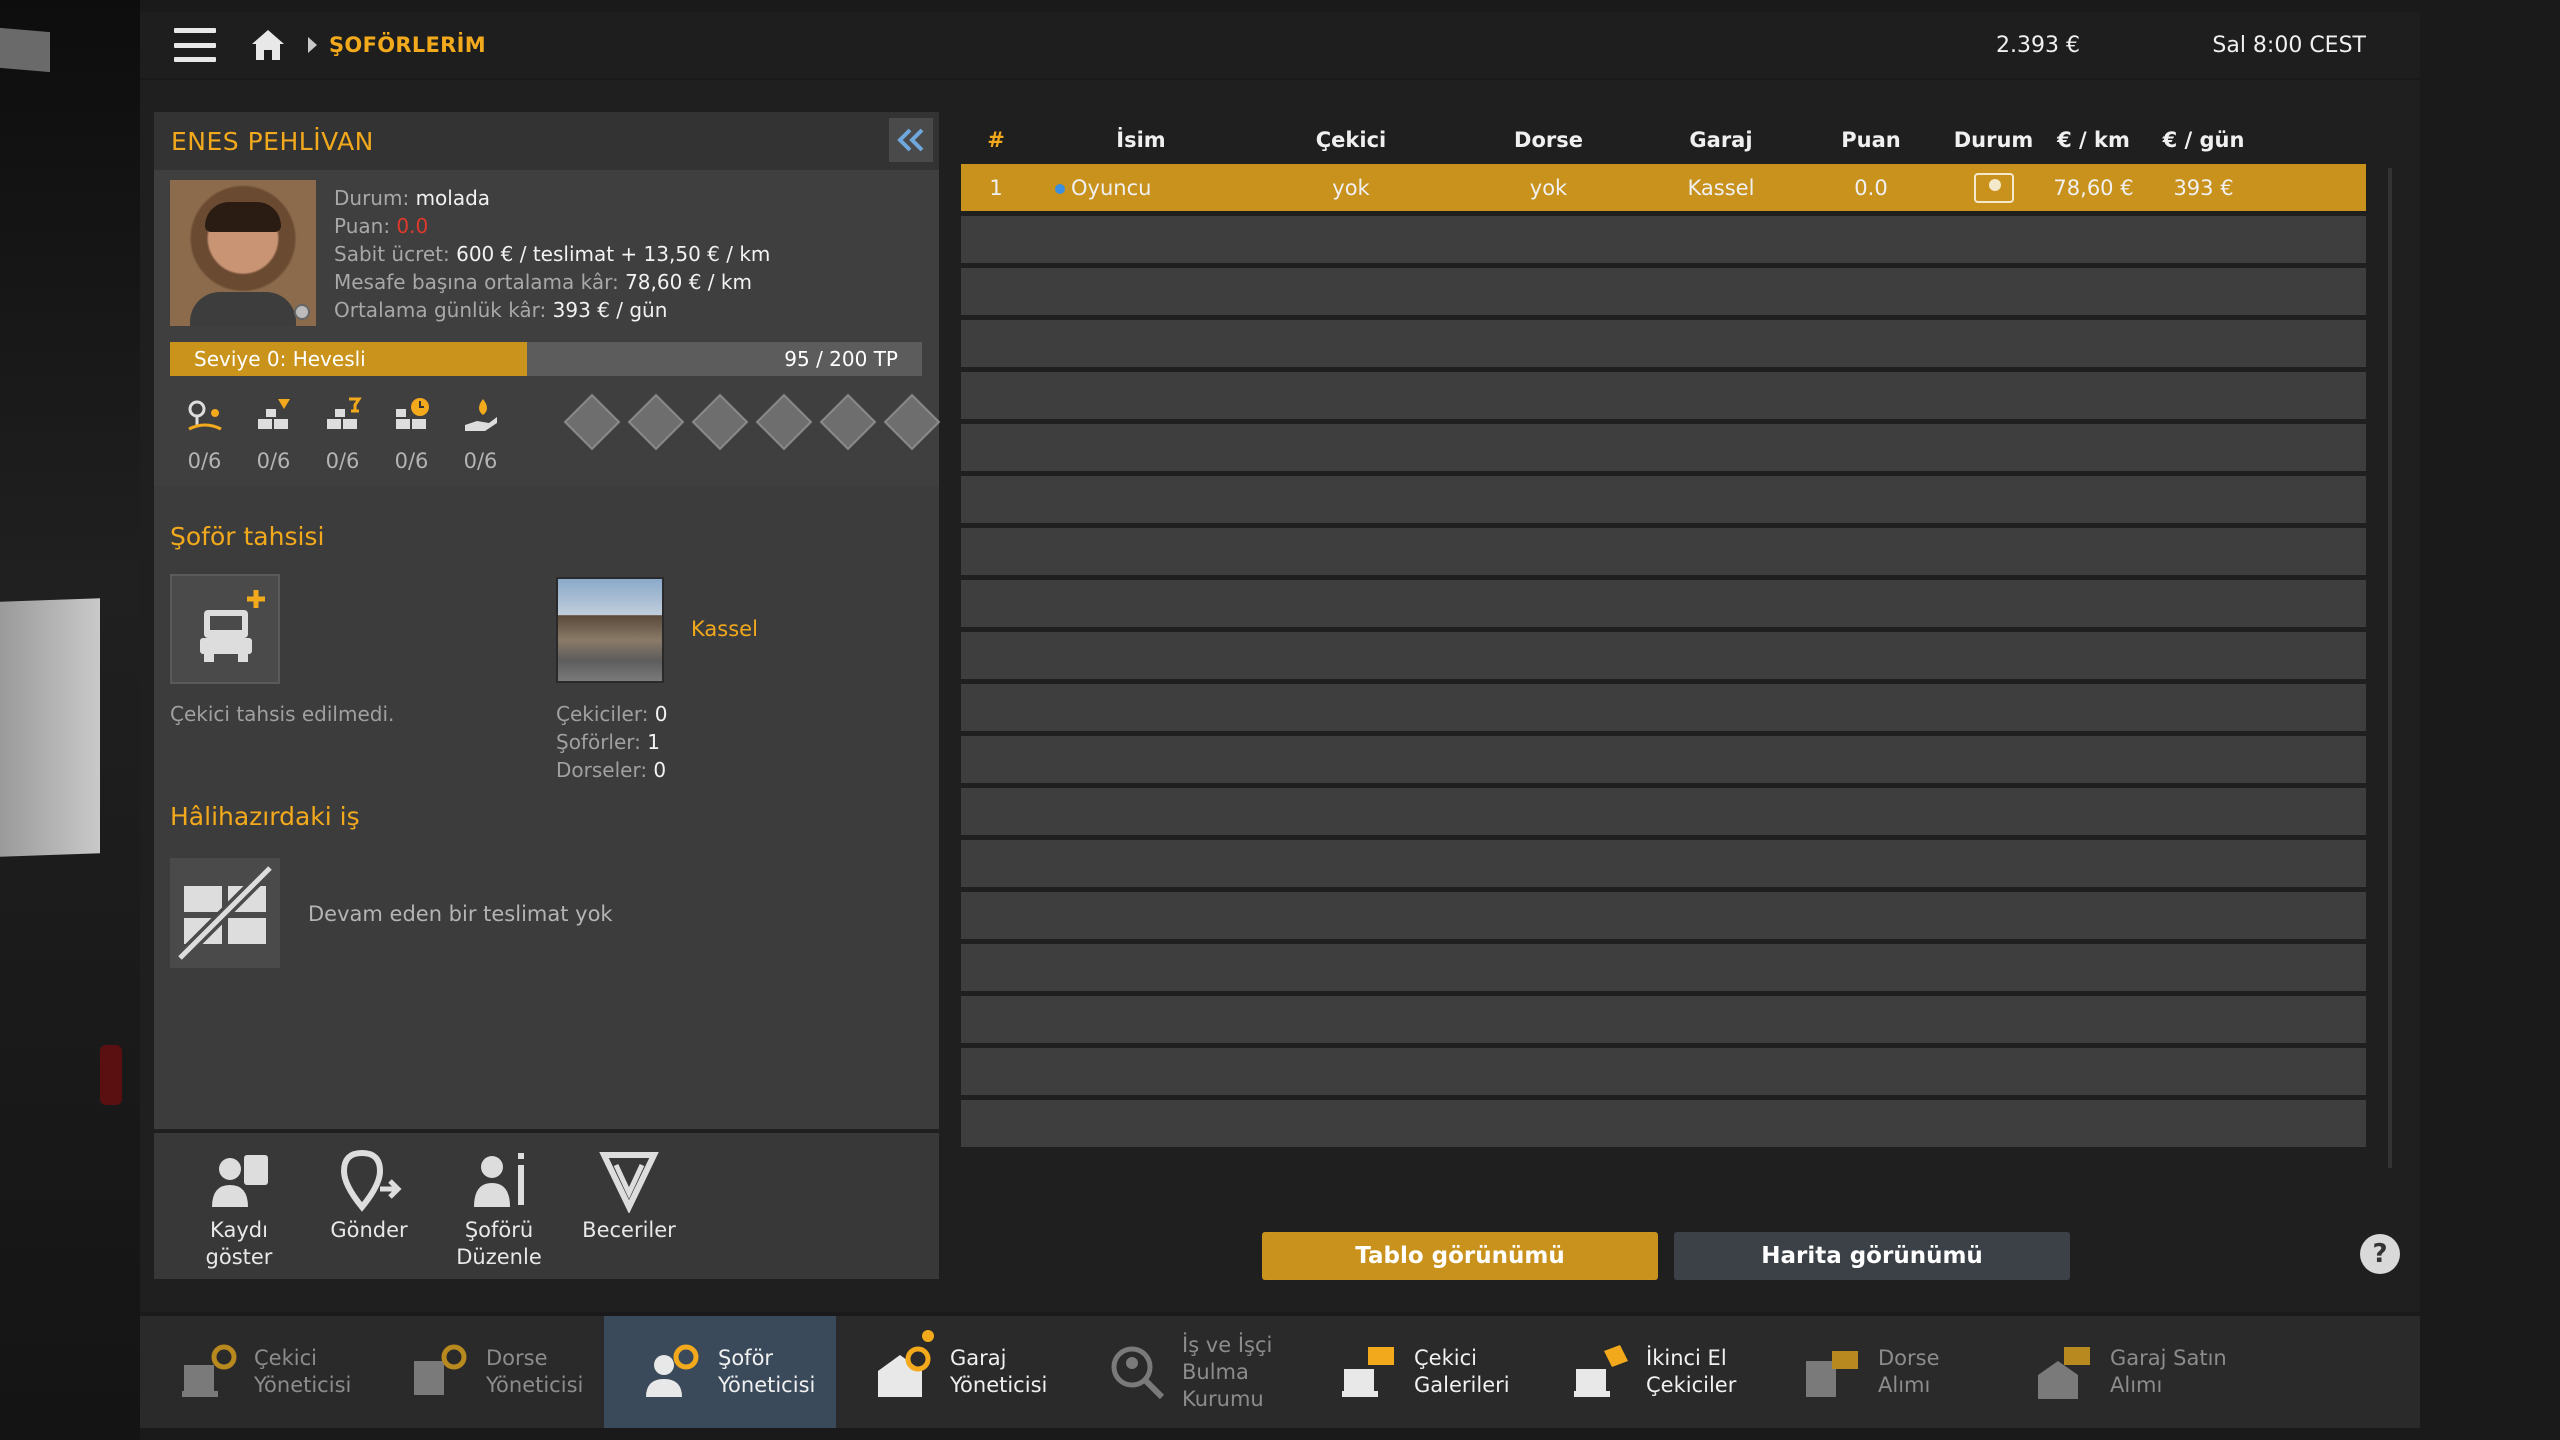  I want to click on skill-high-value: 0/6, so click(273, 434).